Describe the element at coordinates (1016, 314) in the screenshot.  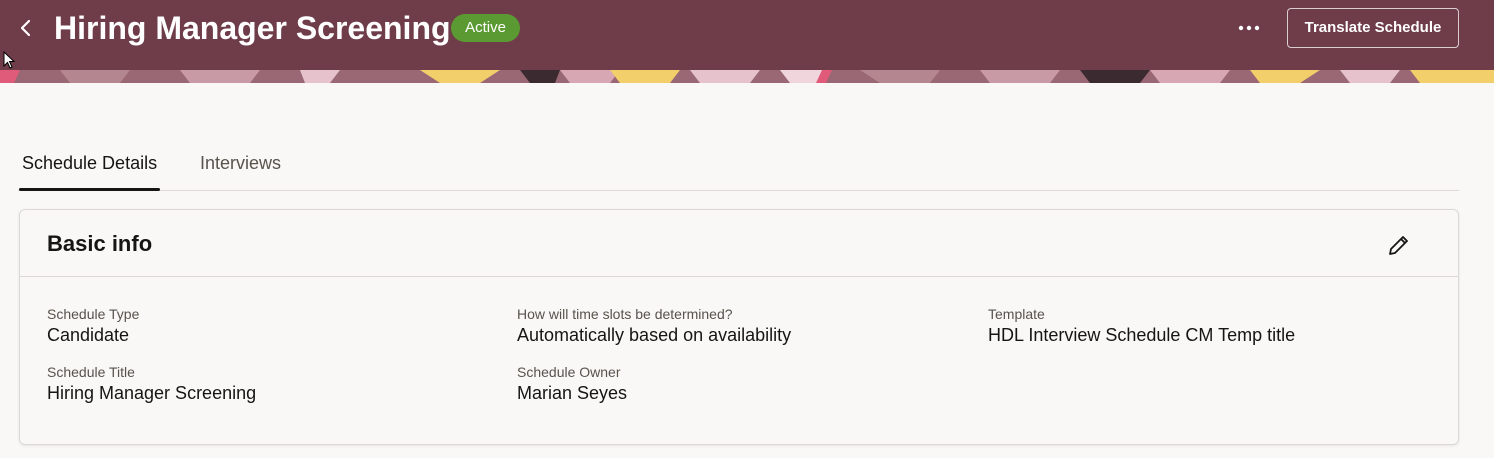
I see `template-label: Template` at that location.